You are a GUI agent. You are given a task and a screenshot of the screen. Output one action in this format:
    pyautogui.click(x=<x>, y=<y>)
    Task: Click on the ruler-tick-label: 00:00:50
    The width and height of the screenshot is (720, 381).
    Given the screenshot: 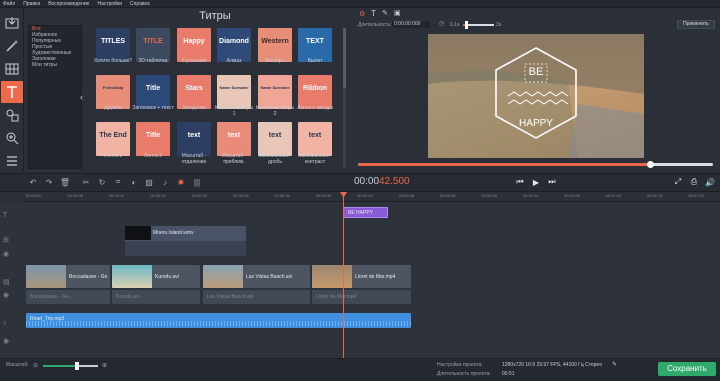 What is the action you would take?
    pyautogui.click(x=448, y=195)
    